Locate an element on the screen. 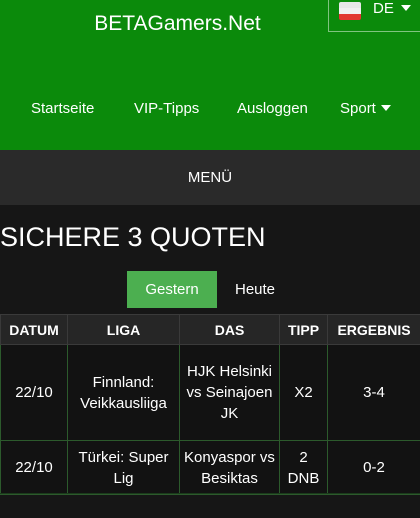  column-header-das: DAS is located at coordinates (229, 329).